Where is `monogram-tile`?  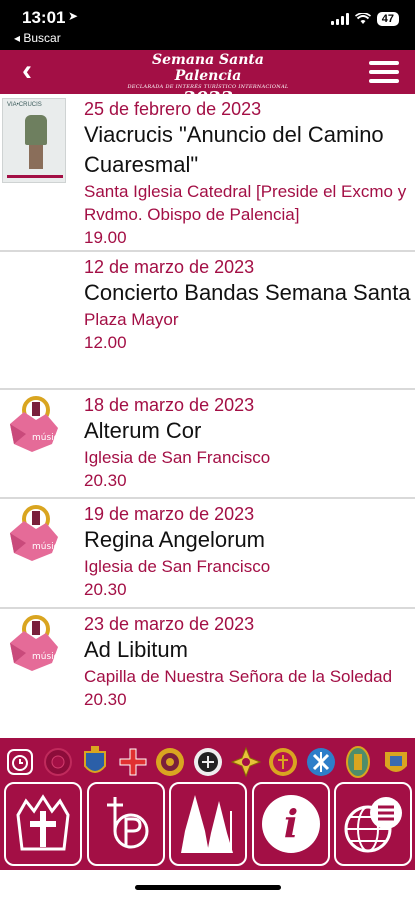 monogram-tile is located at coordinates (125, 824).